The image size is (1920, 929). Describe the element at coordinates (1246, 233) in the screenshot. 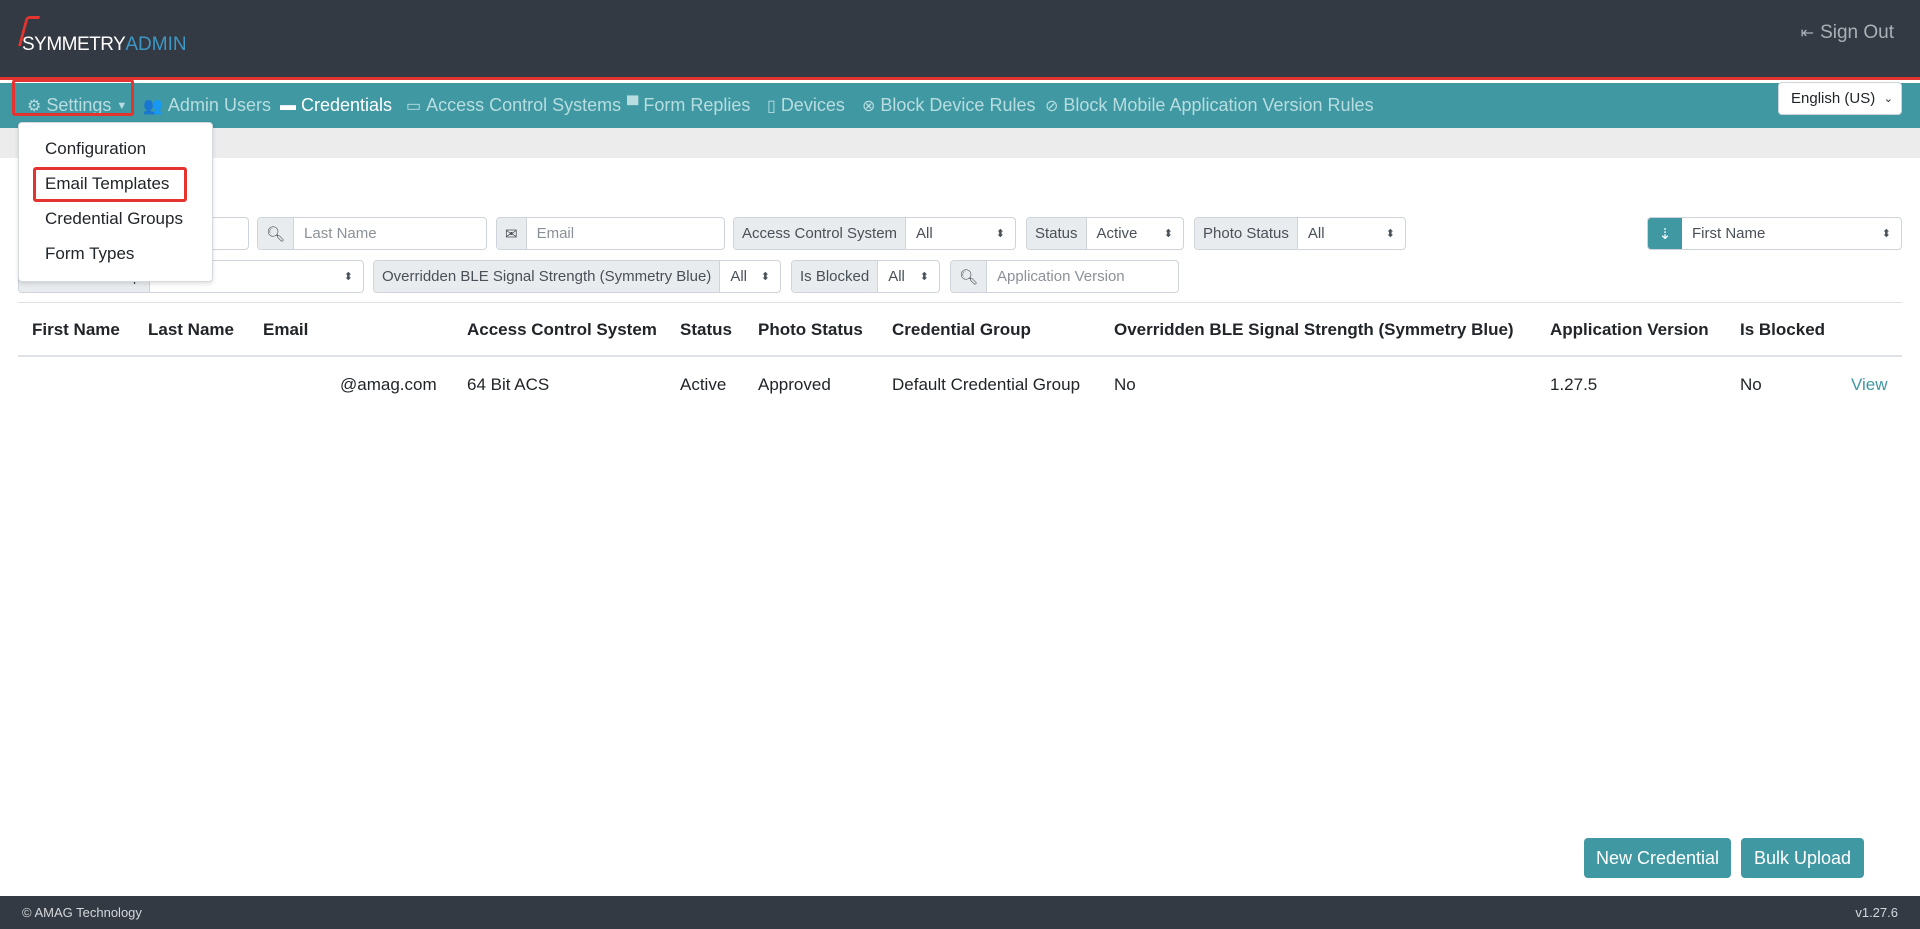

I see `photo-status-label: Photo Status` at that location.